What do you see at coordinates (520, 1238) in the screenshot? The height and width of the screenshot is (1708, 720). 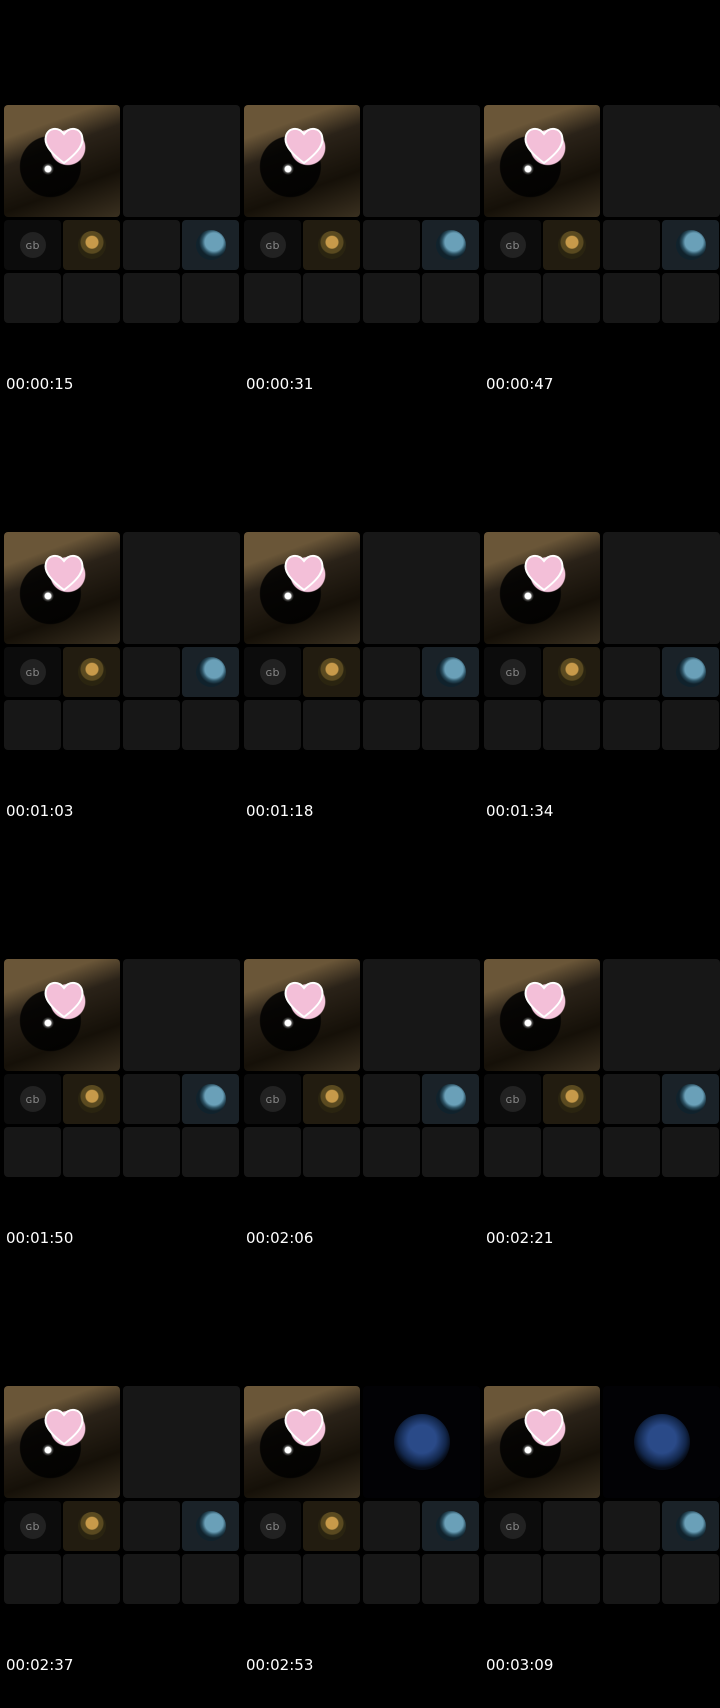 I see `frame-timestamp: 00:02:21` at bounding box center [520, 1238].